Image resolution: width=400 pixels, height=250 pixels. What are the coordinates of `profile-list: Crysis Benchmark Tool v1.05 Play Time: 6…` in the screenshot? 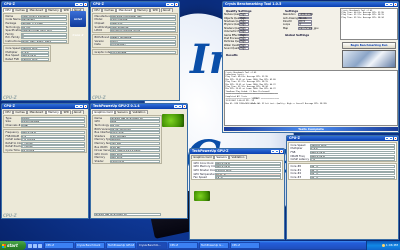 It's located at (369, 24).